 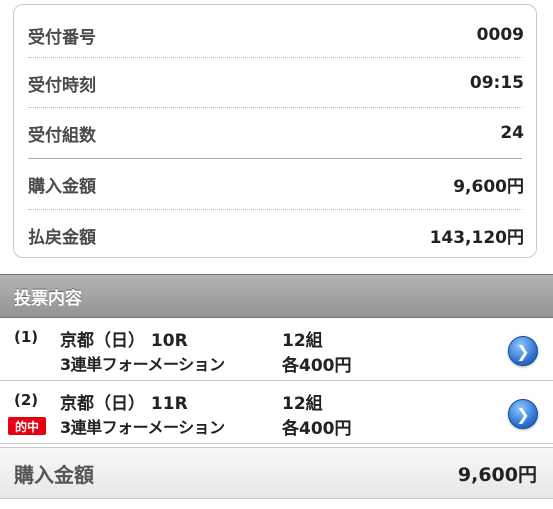 I want to click on bets-section-header: 投票内容, so click(x=276, y=296).